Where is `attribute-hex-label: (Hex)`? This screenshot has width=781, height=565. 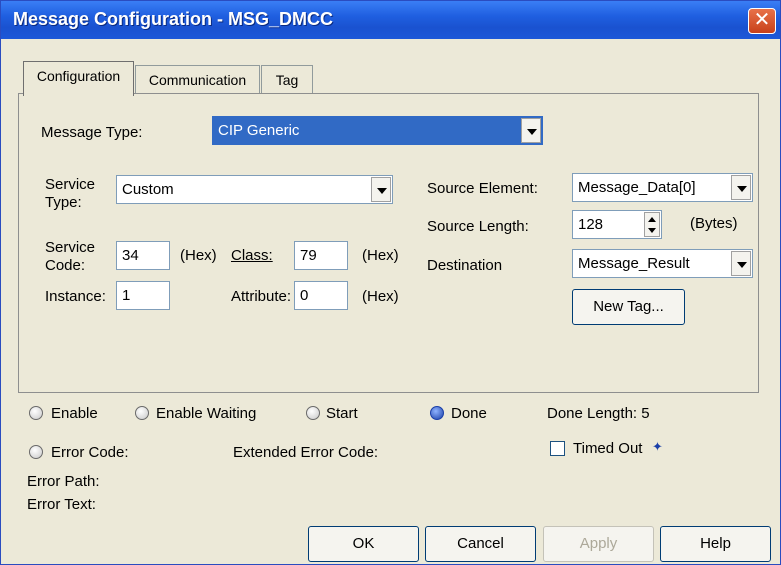
attribute-hex-label: (Hex) is located at coordinates (380, 296).